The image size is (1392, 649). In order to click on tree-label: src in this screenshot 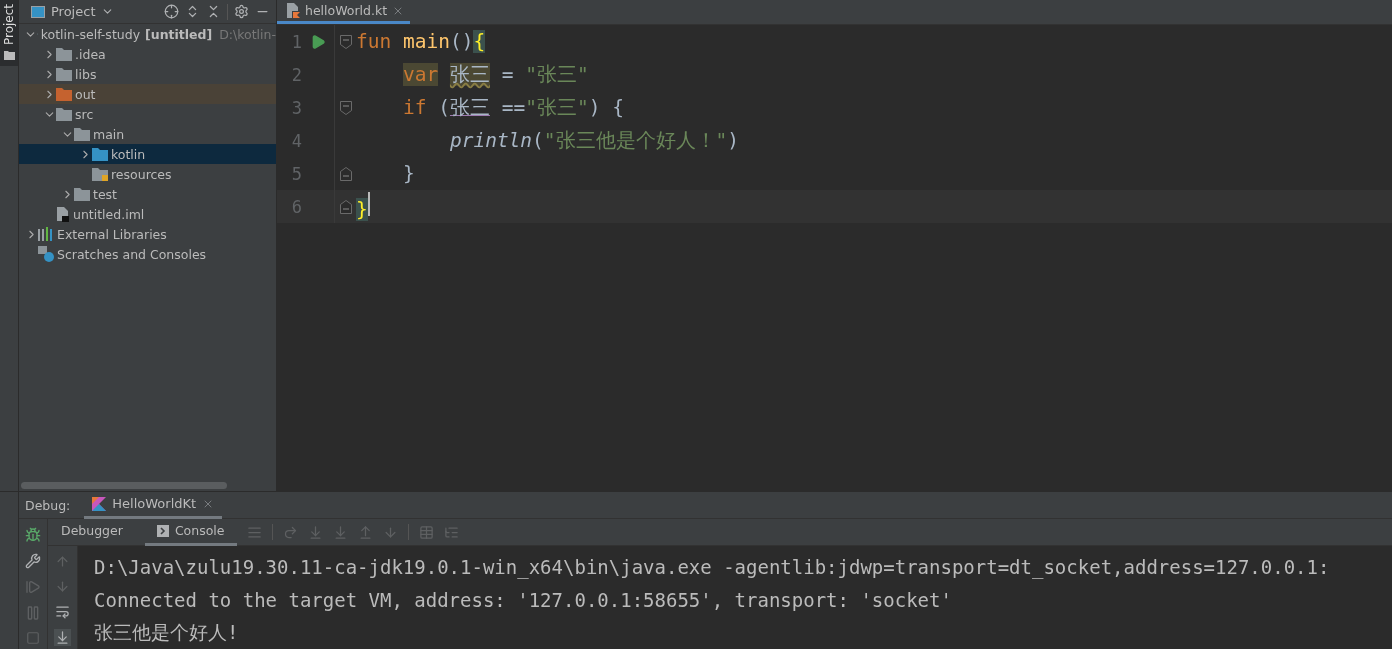, I will do `click(84, 114)`.